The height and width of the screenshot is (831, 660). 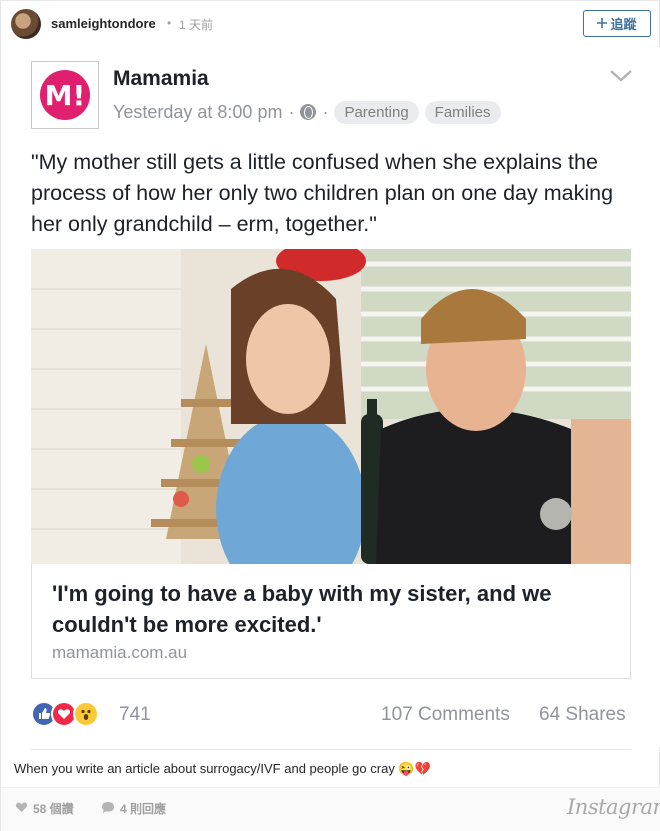 I want to click on fb-post-time: Yesterday at 8:00 pm, so click(x=198, y=111).